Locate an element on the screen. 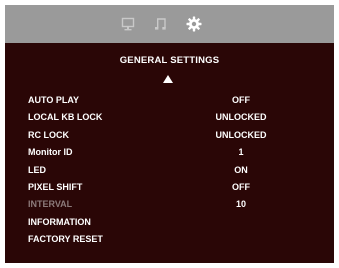 Image resolution: width=339 pixels, height=268 pixels. triangle-up-icon is located at coordinates (168, 79).